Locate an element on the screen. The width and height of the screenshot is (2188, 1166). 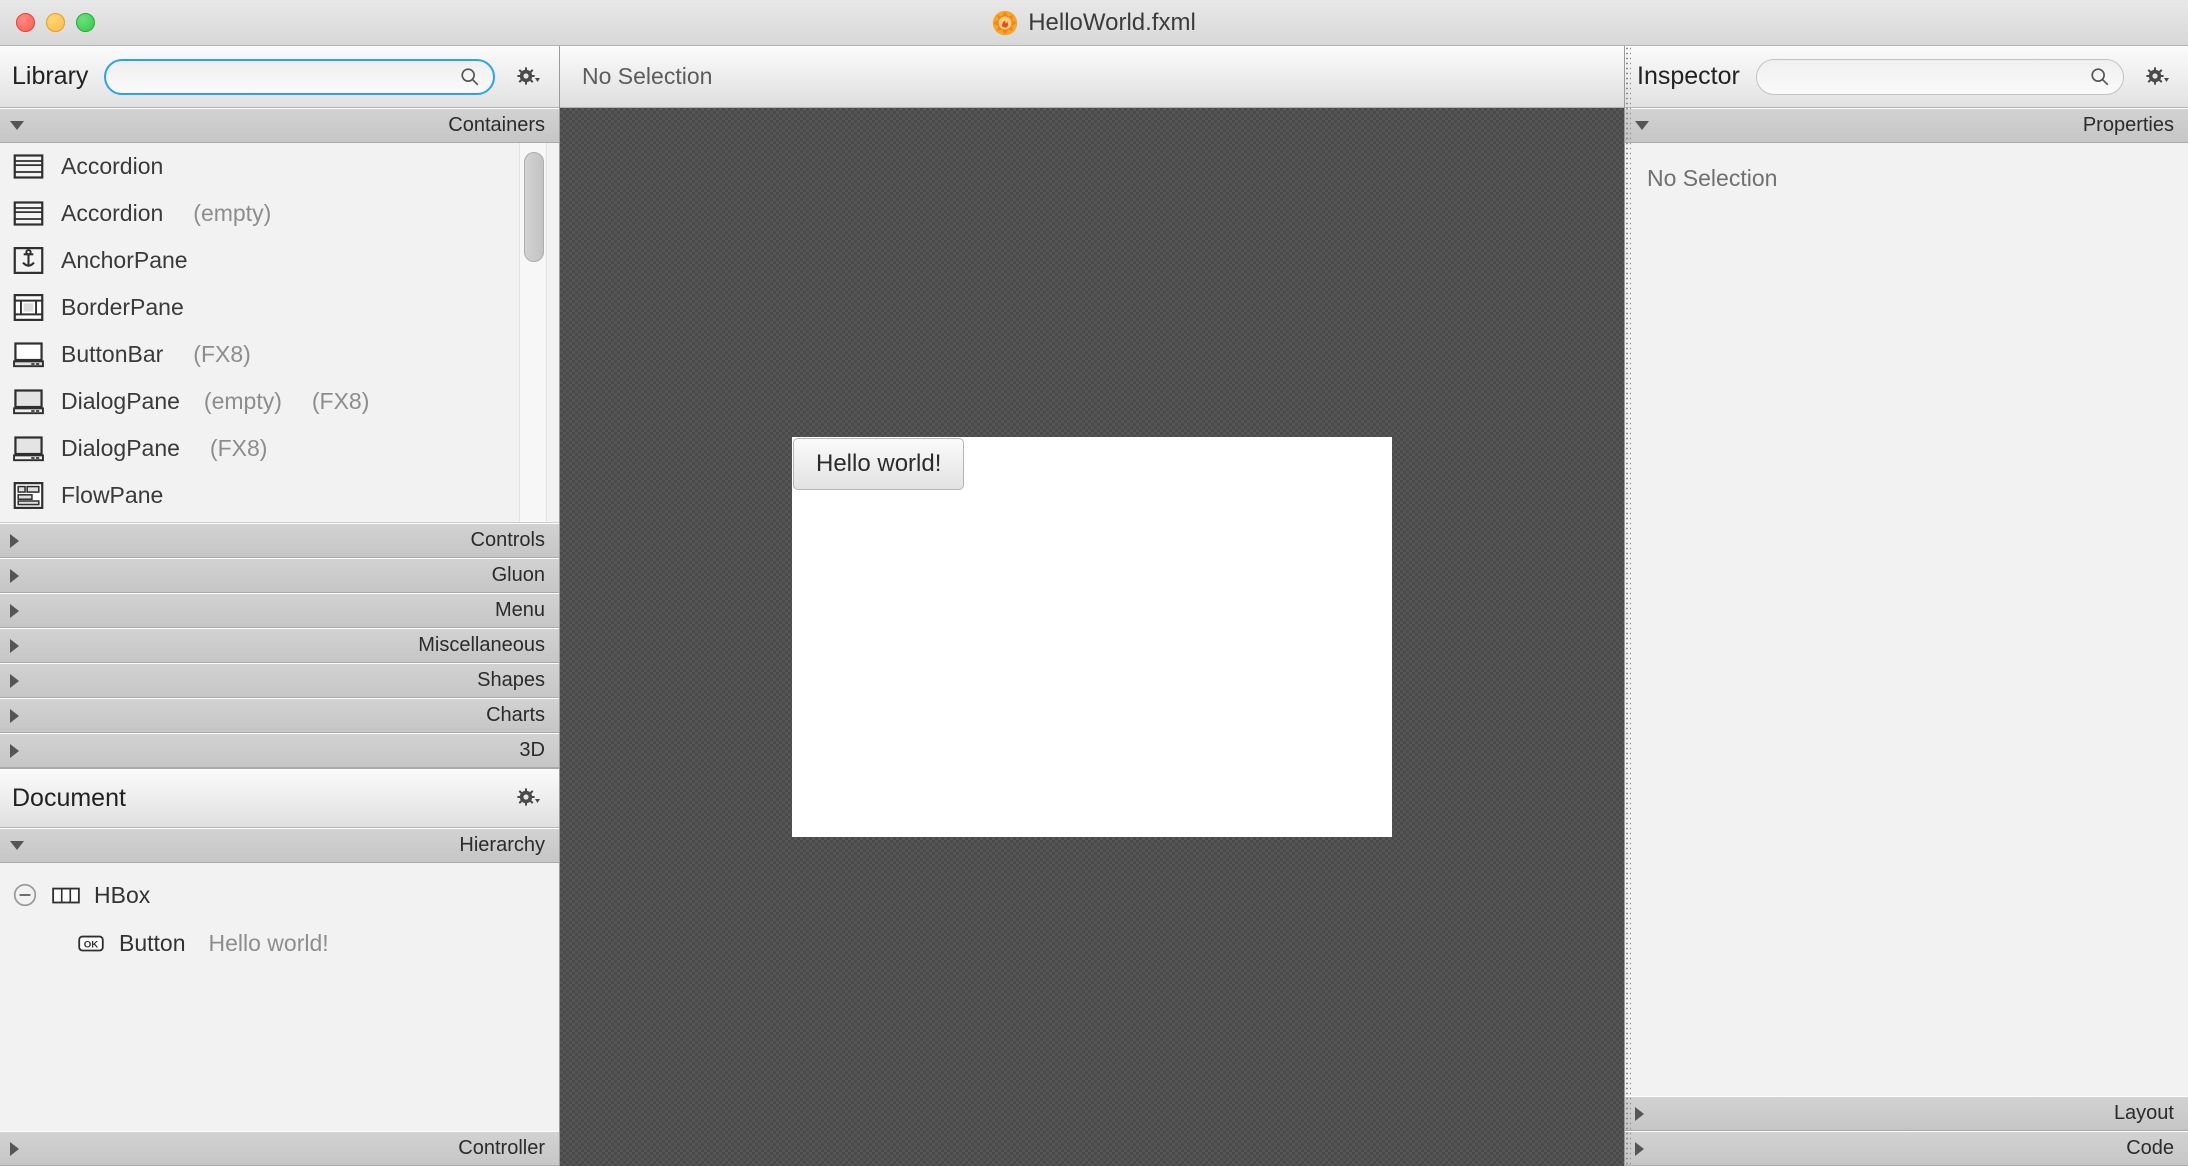
library-item: DialogPane (FX8) is located at coordinates (279, 448).